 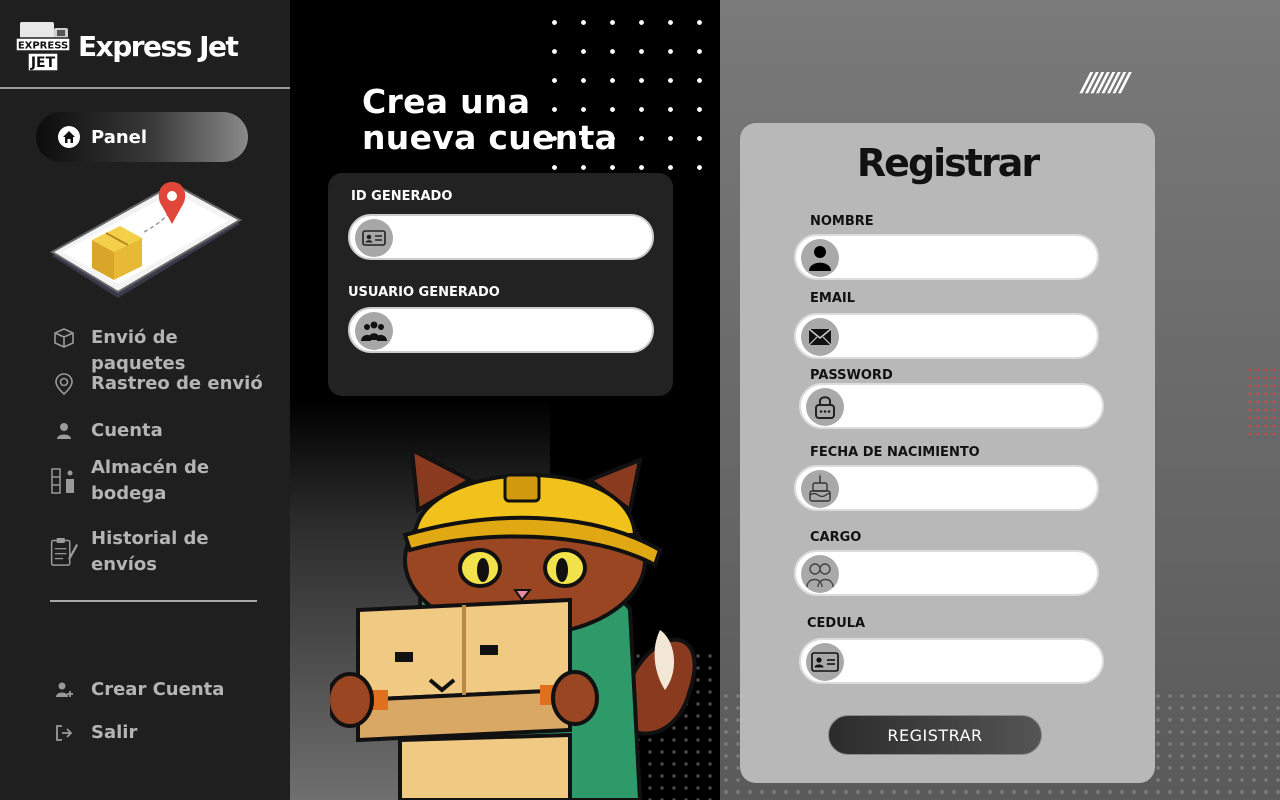 I want to click on warehouse-icon, so click(x=64, y=481).